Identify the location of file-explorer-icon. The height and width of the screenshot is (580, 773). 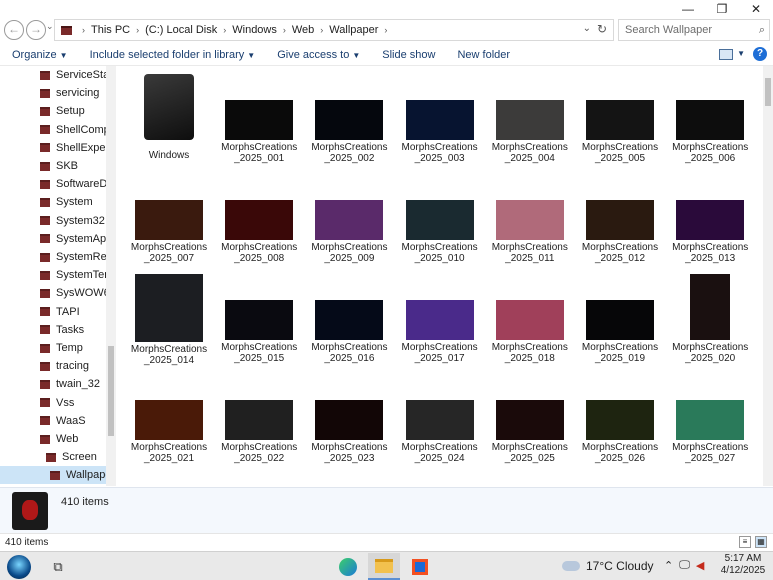
(384, 565).